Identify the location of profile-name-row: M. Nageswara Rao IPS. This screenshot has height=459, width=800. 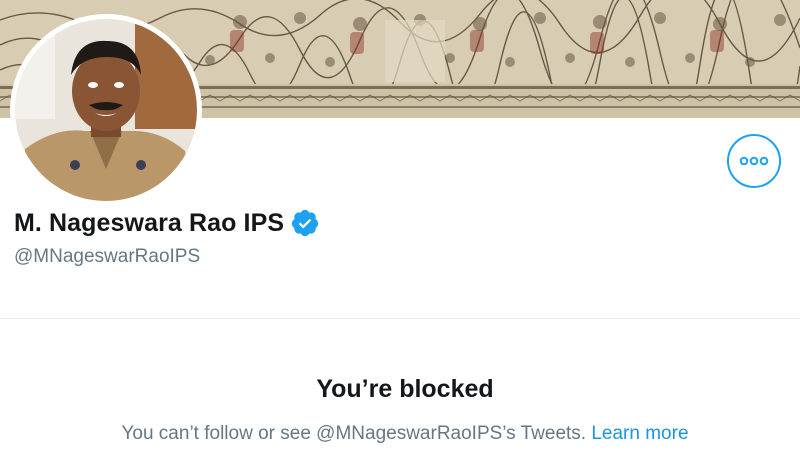
(167, 223).